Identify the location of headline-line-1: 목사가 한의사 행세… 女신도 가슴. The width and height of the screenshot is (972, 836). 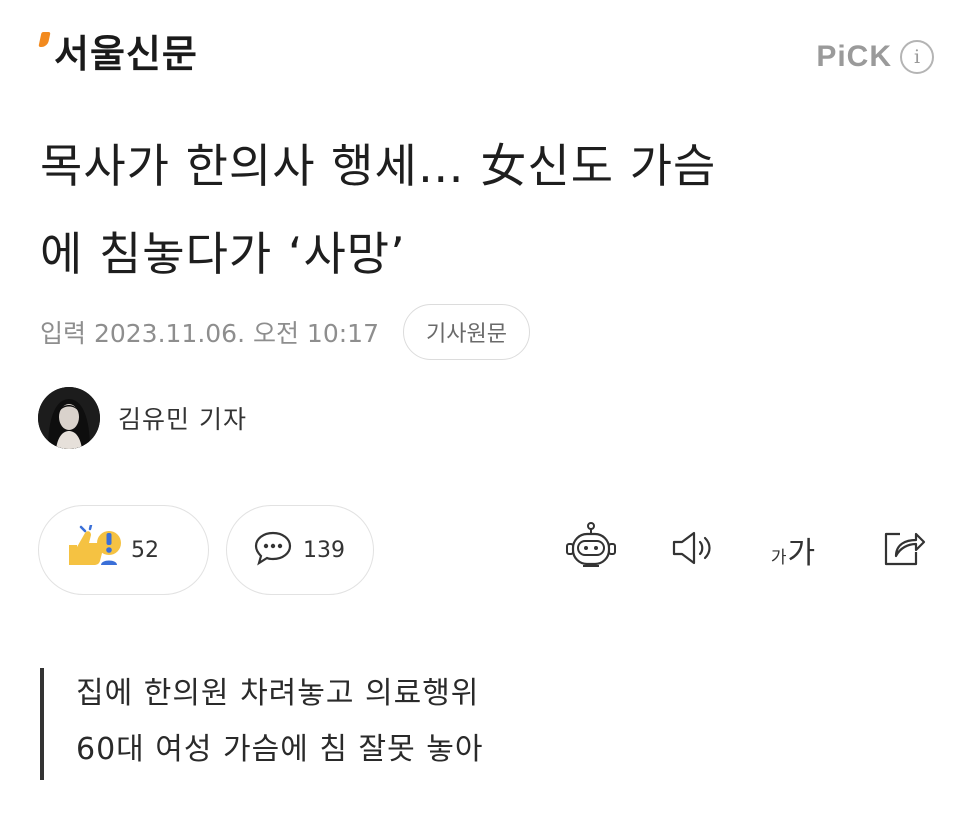
(378, 166).